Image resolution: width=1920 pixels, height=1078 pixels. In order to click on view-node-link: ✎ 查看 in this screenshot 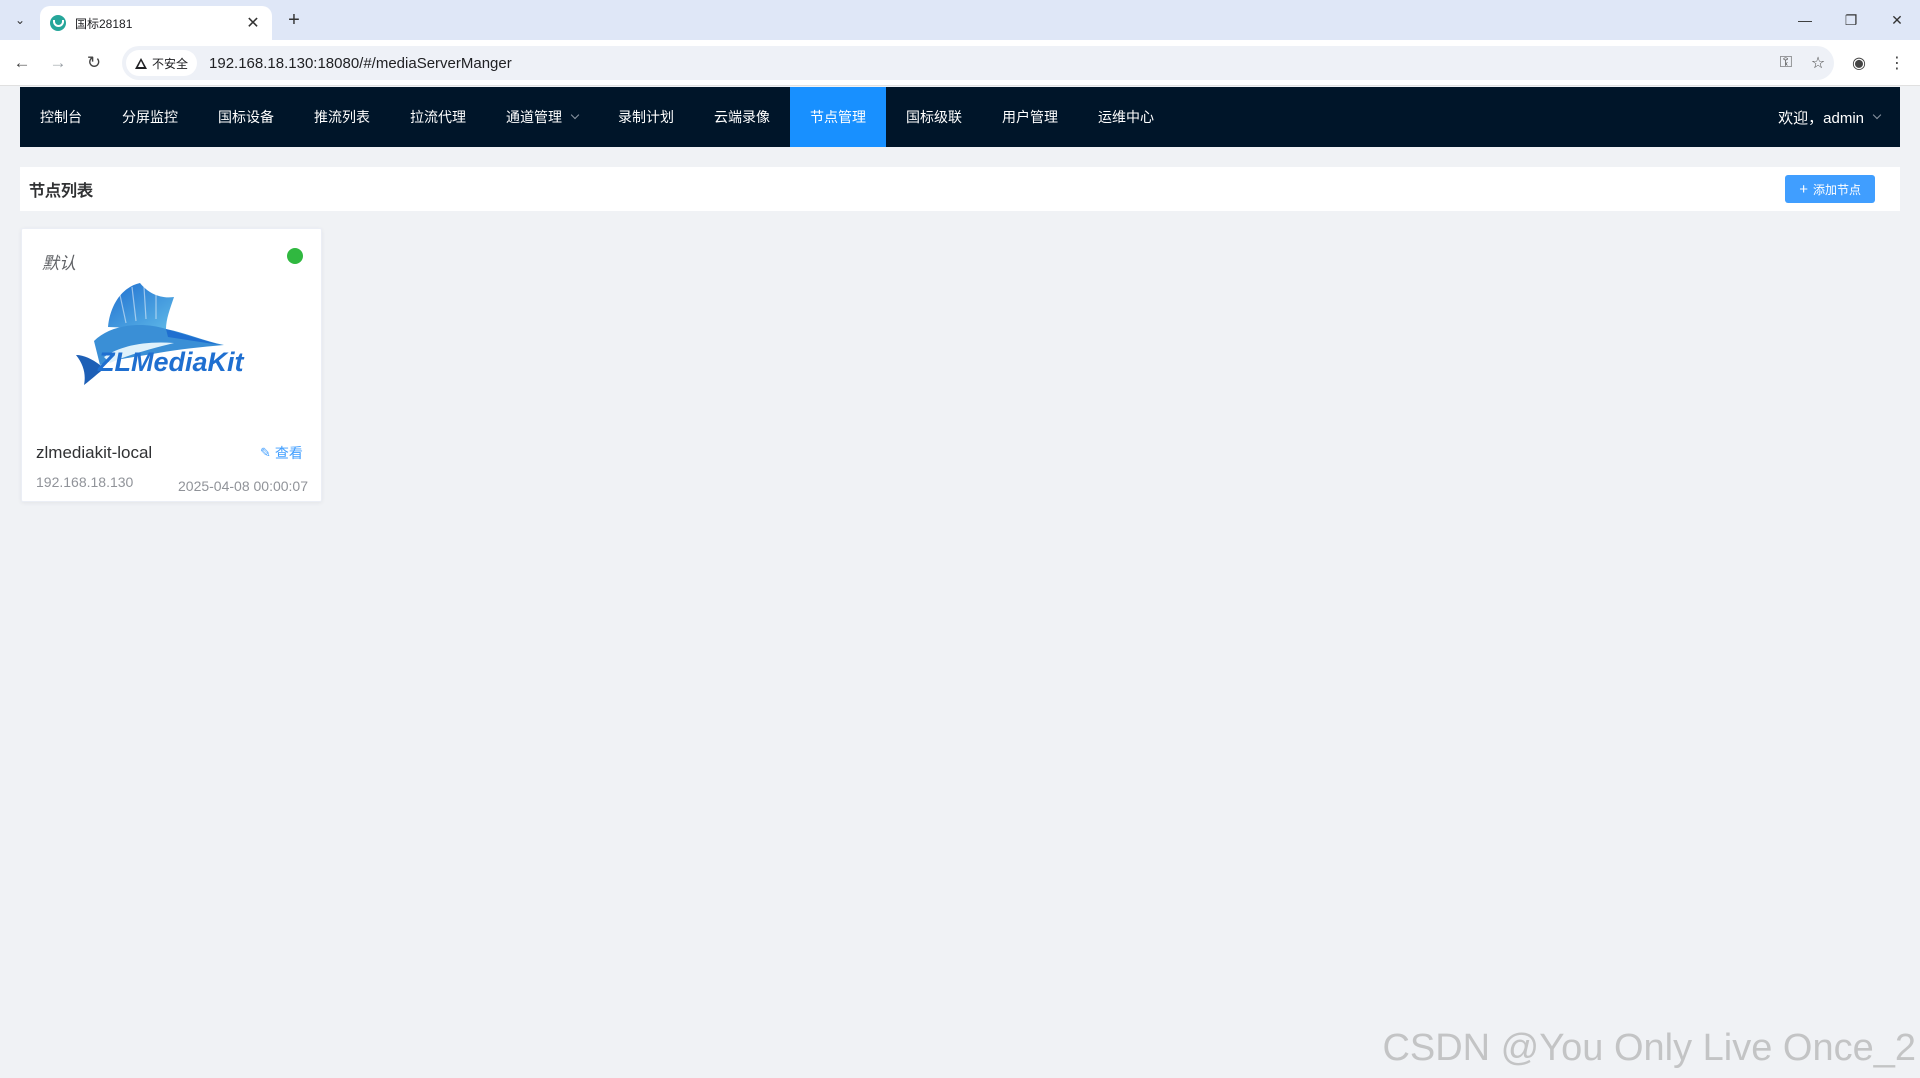, I will do `click(281, 453)`.